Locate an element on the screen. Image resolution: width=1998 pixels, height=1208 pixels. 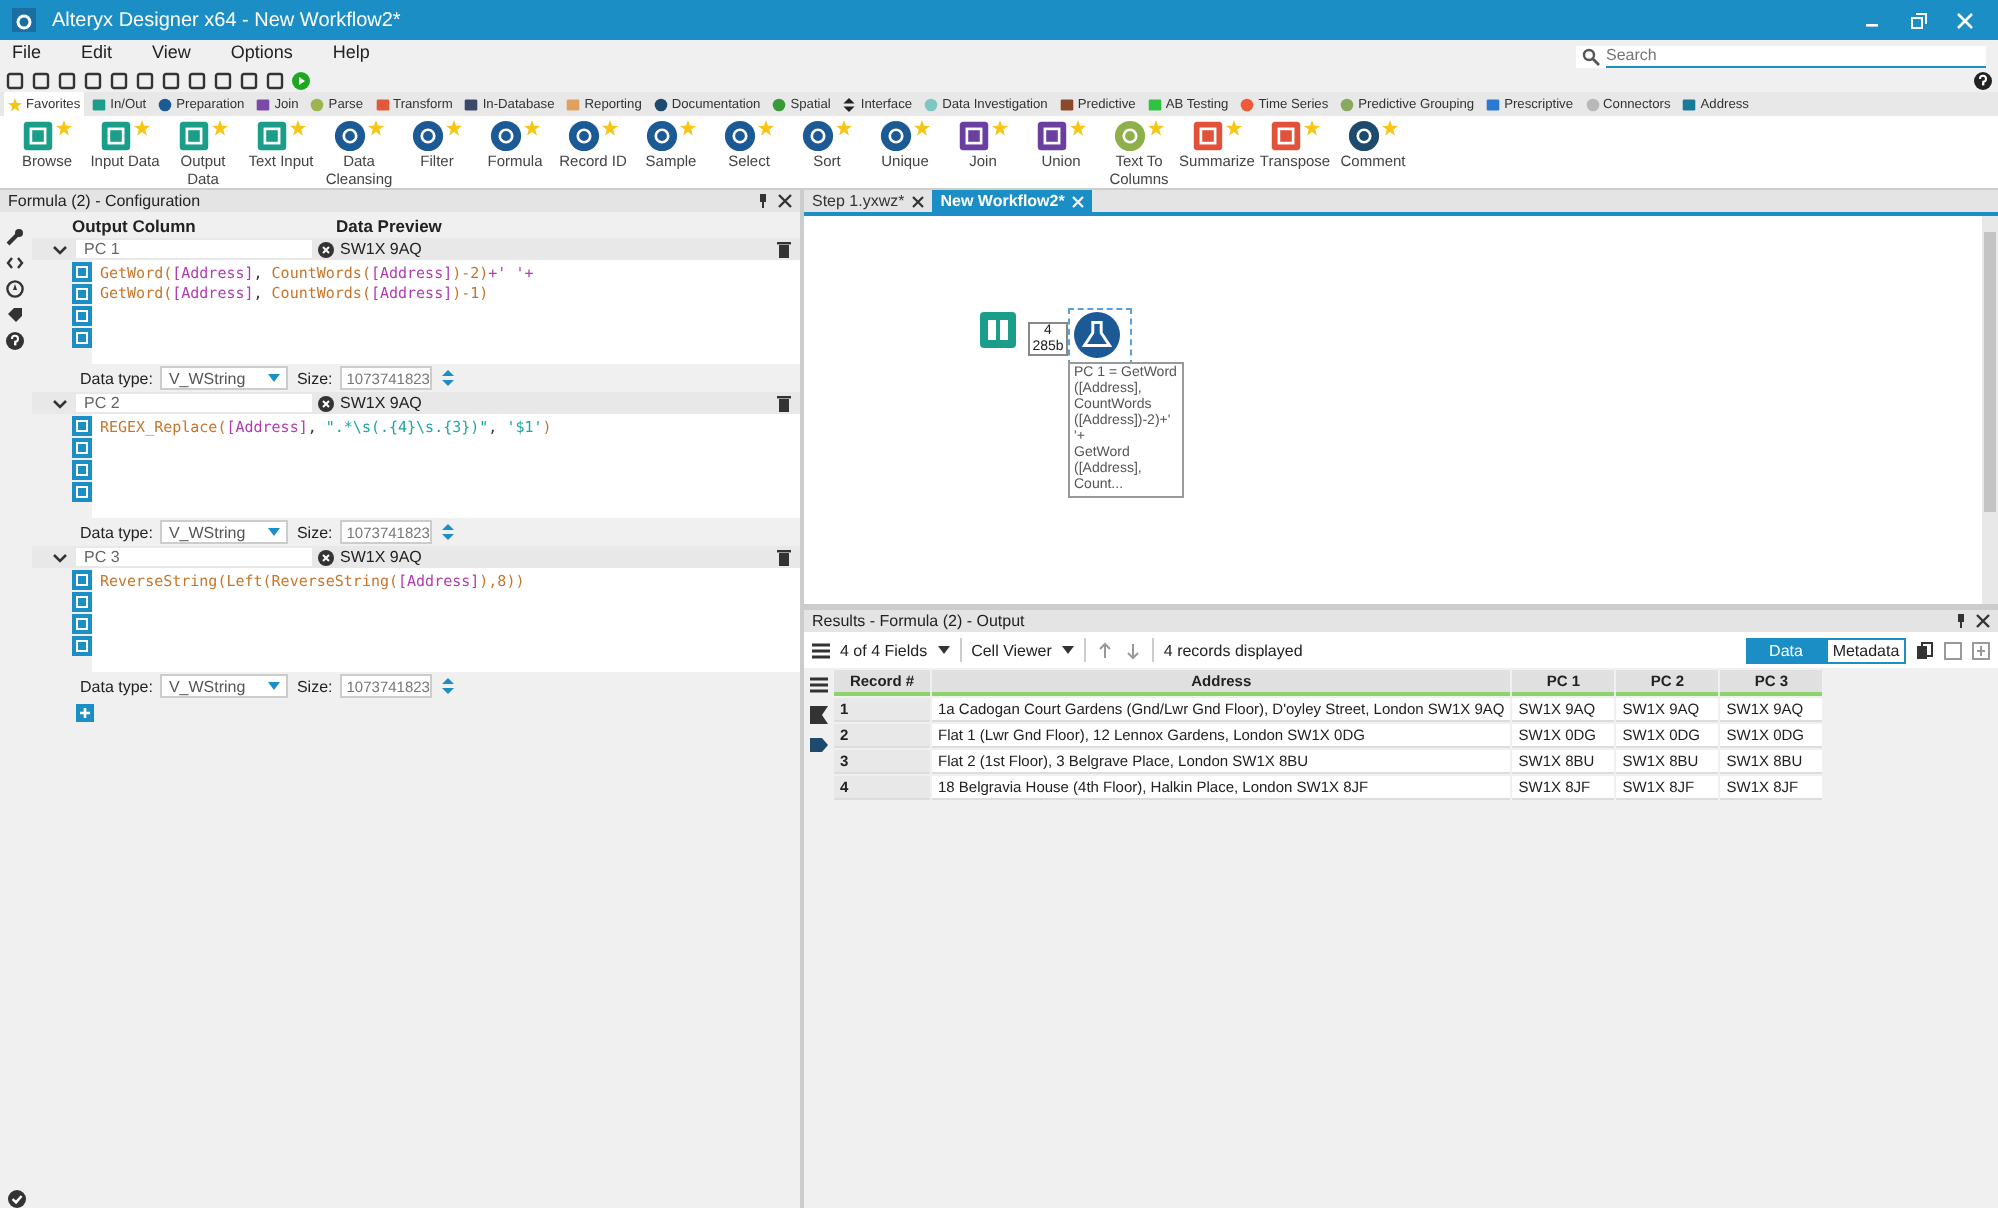
restore-icon is located at coordinates (1919, 20).